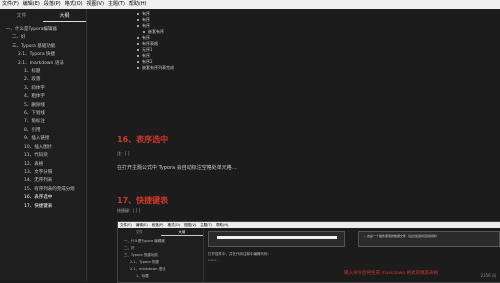 Image resolution: width=500 pixels, height=283 pixels. I want to click on outline-item: 4、粗体字, so click(43, 97).